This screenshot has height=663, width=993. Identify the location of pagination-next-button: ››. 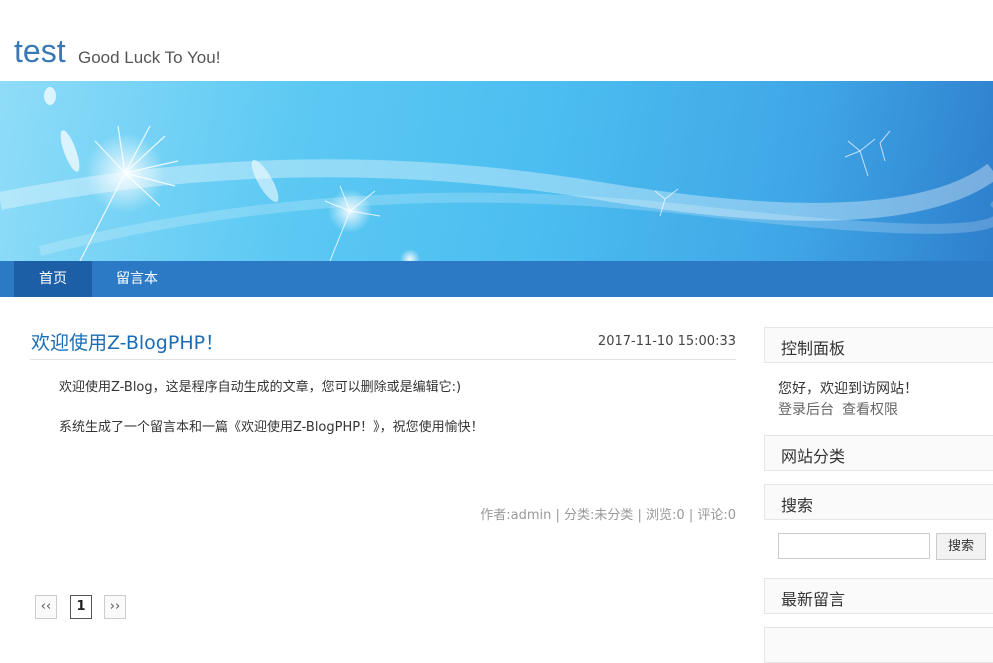
(115, 607).